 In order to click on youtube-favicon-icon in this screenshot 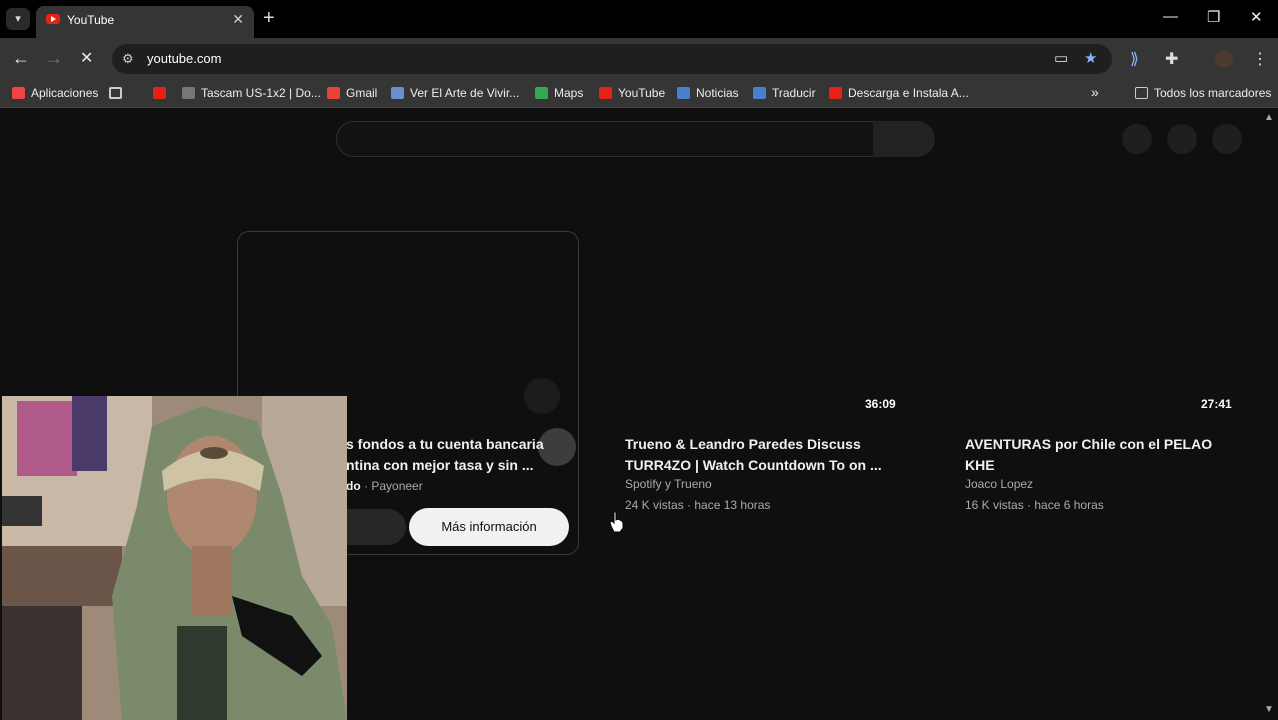, I will do `click(53, 19)`.